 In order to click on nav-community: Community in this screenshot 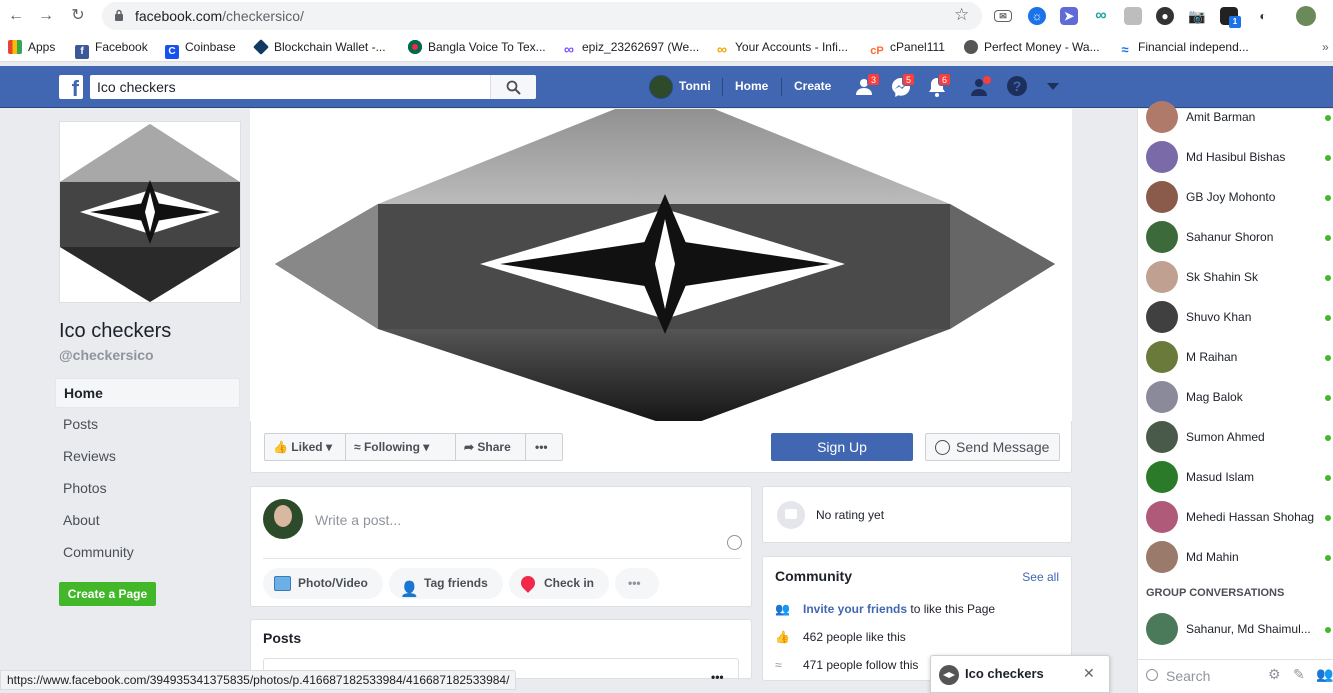, I will do `click(147, 553)`.